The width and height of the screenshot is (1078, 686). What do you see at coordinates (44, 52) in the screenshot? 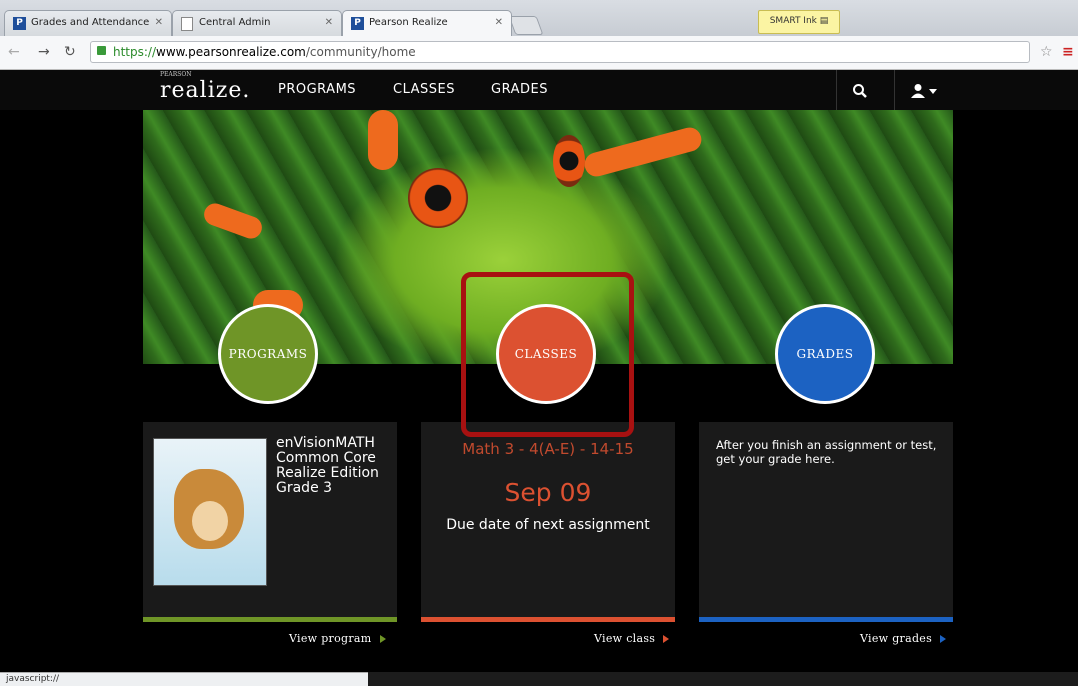
I see `forward-arrow-icon: →` at bounding box center [44, 52].